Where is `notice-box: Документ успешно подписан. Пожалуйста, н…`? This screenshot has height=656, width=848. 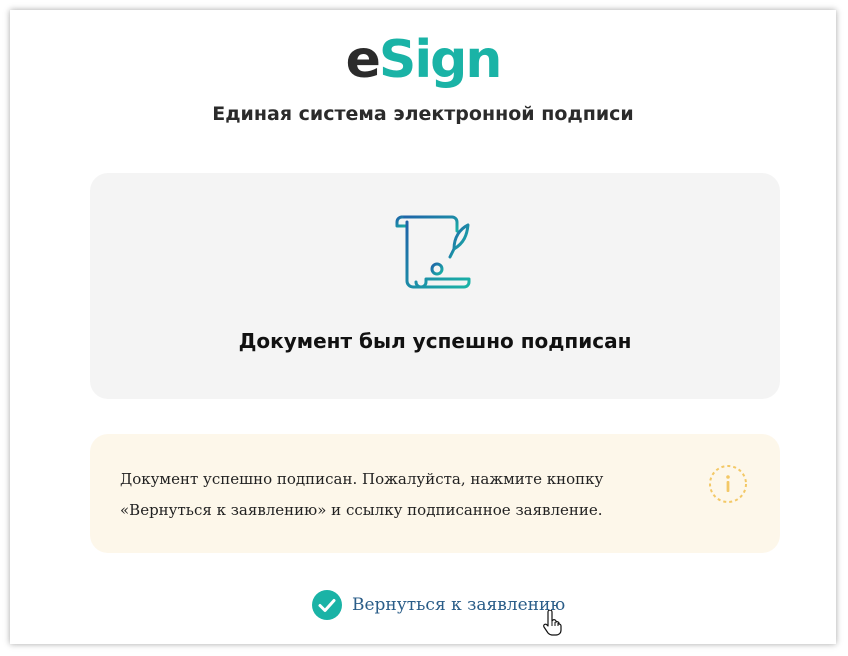
notice-box: Документ успешно подписан. Пожалуйста, н… is located at coordinates (435, 493).